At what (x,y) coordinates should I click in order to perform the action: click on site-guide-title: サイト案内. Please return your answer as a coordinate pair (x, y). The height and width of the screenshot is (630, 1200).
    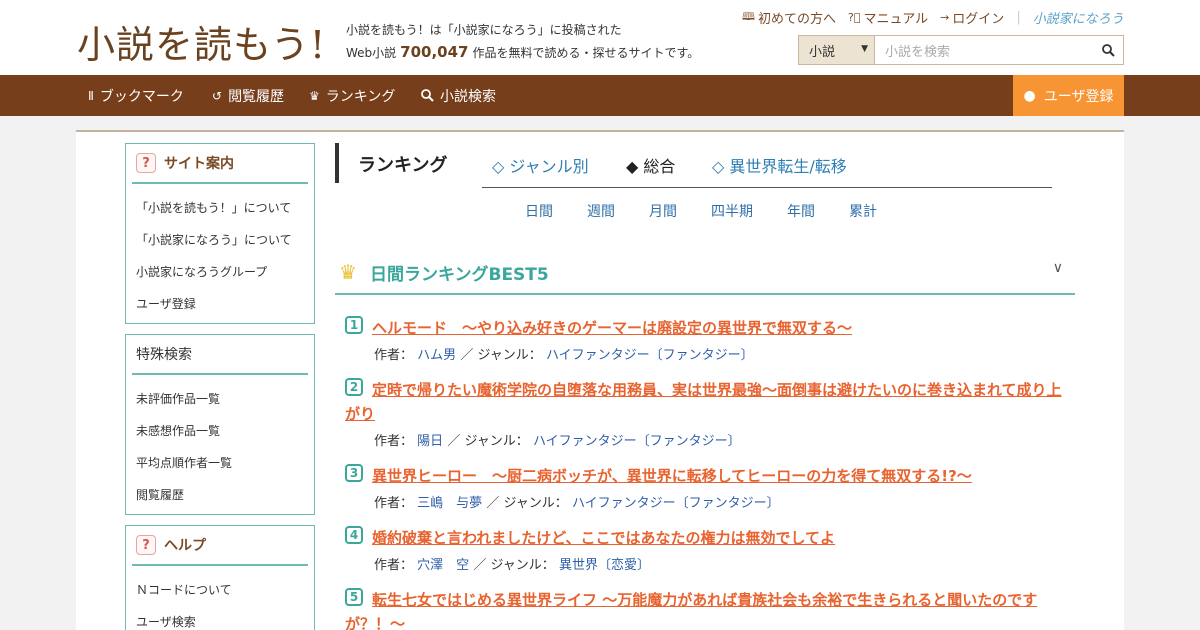
    Looking at the image, I should click on (199, 164).